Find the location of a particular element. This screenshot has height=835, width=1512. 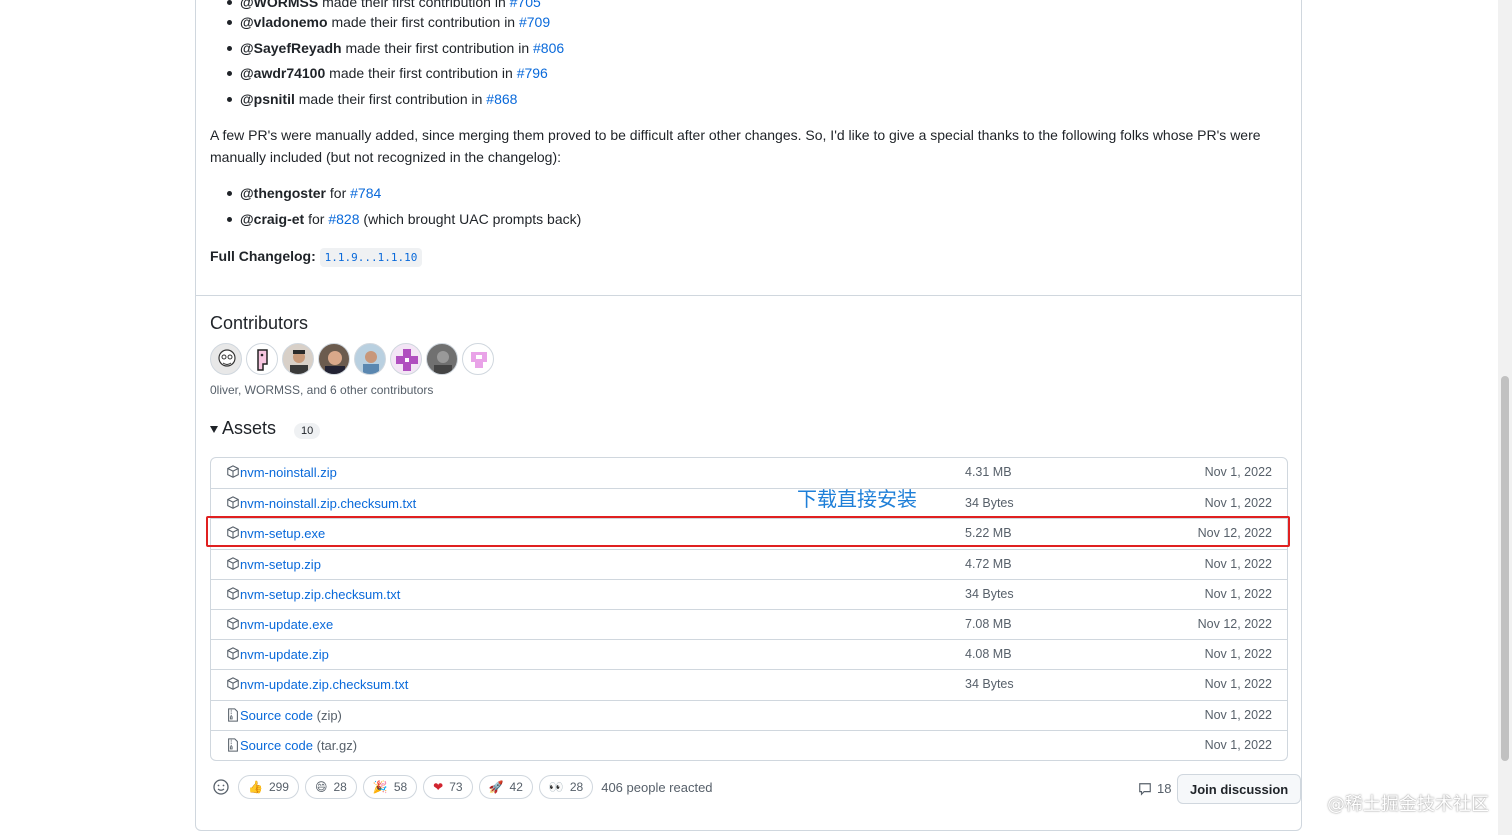

contributors-summary: 0liver, WORMSS, and 6 other contributors is located at coordinates (322, 390).